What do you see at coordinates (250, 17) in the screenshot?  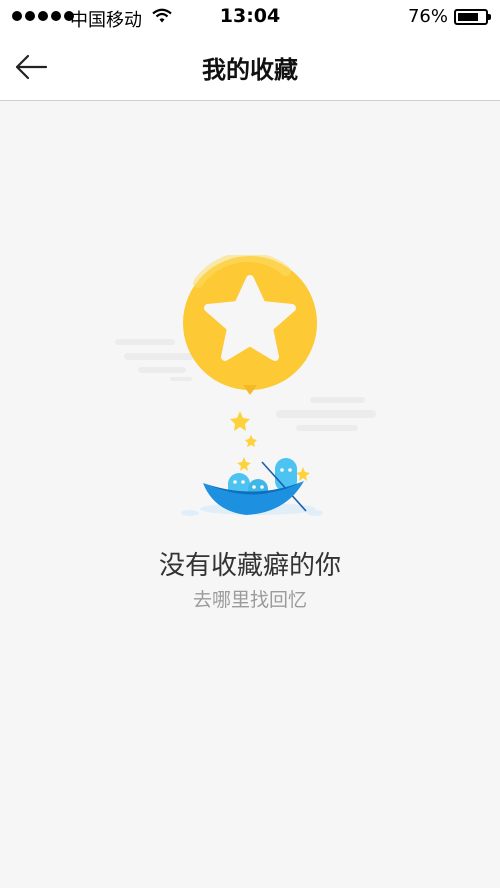 I see `status-bar: 中国移动 13:04 76%` at bounding box center [250, 17].